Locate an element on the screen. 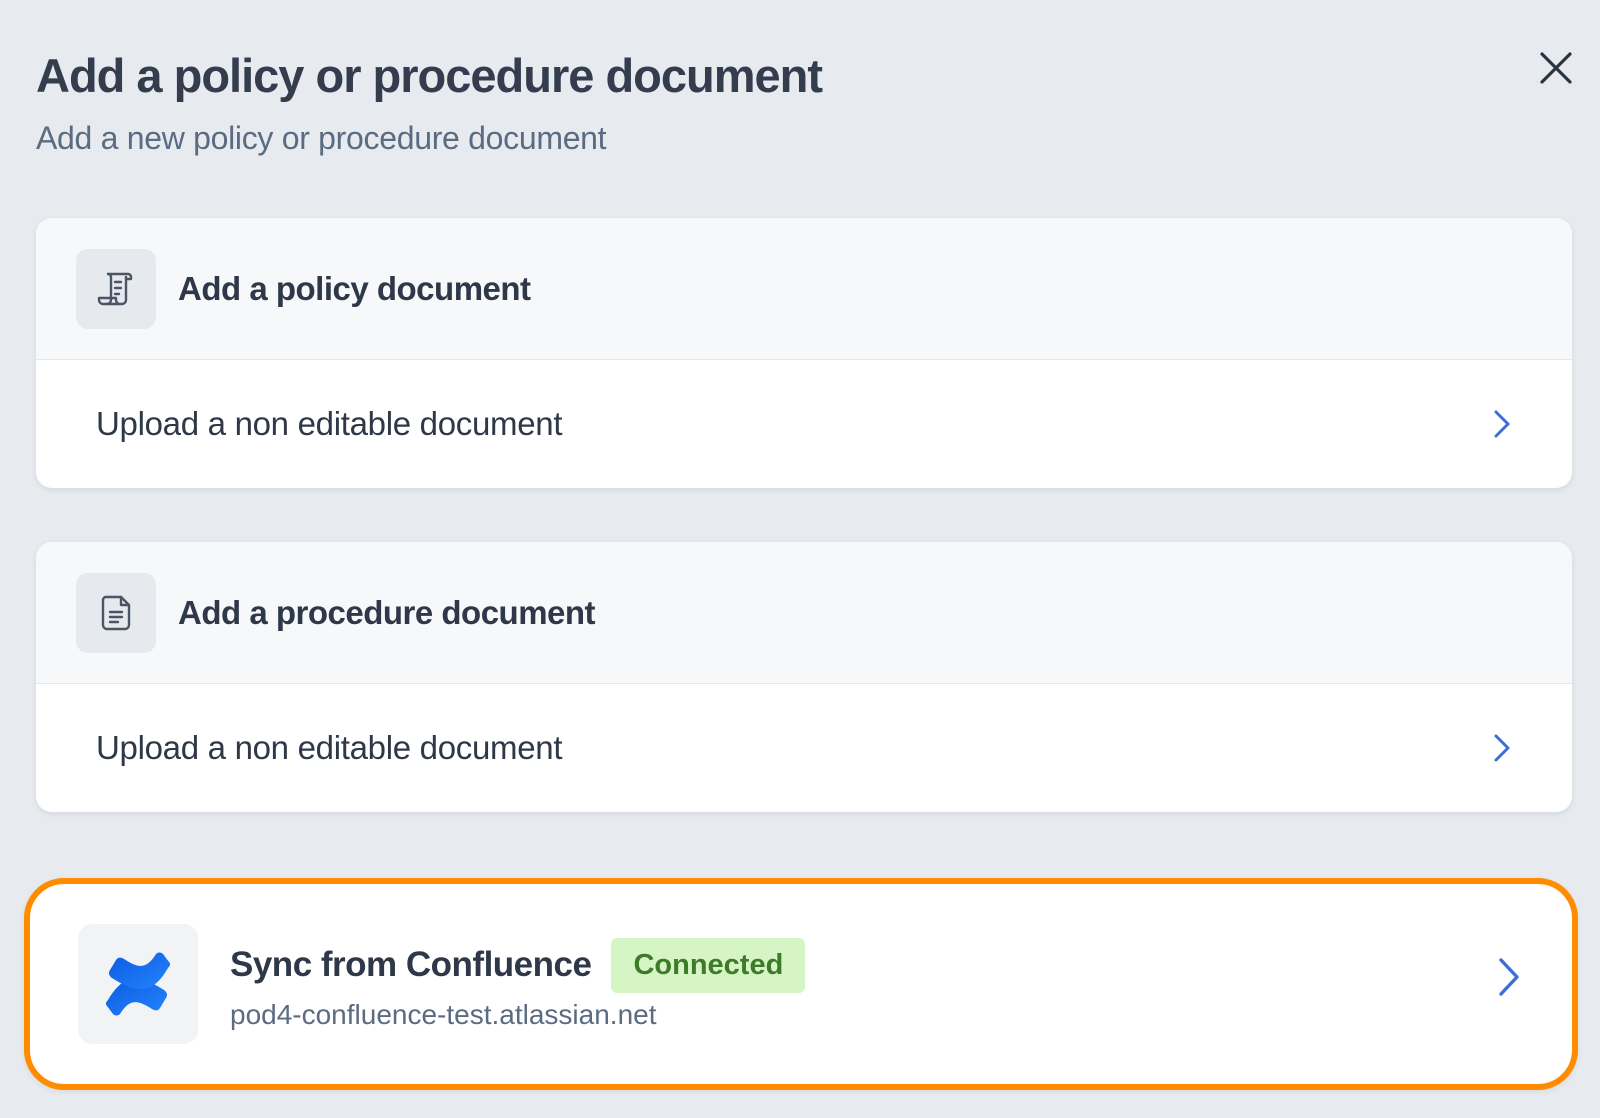  document-lines-icon is located at coordinates (116, 612).